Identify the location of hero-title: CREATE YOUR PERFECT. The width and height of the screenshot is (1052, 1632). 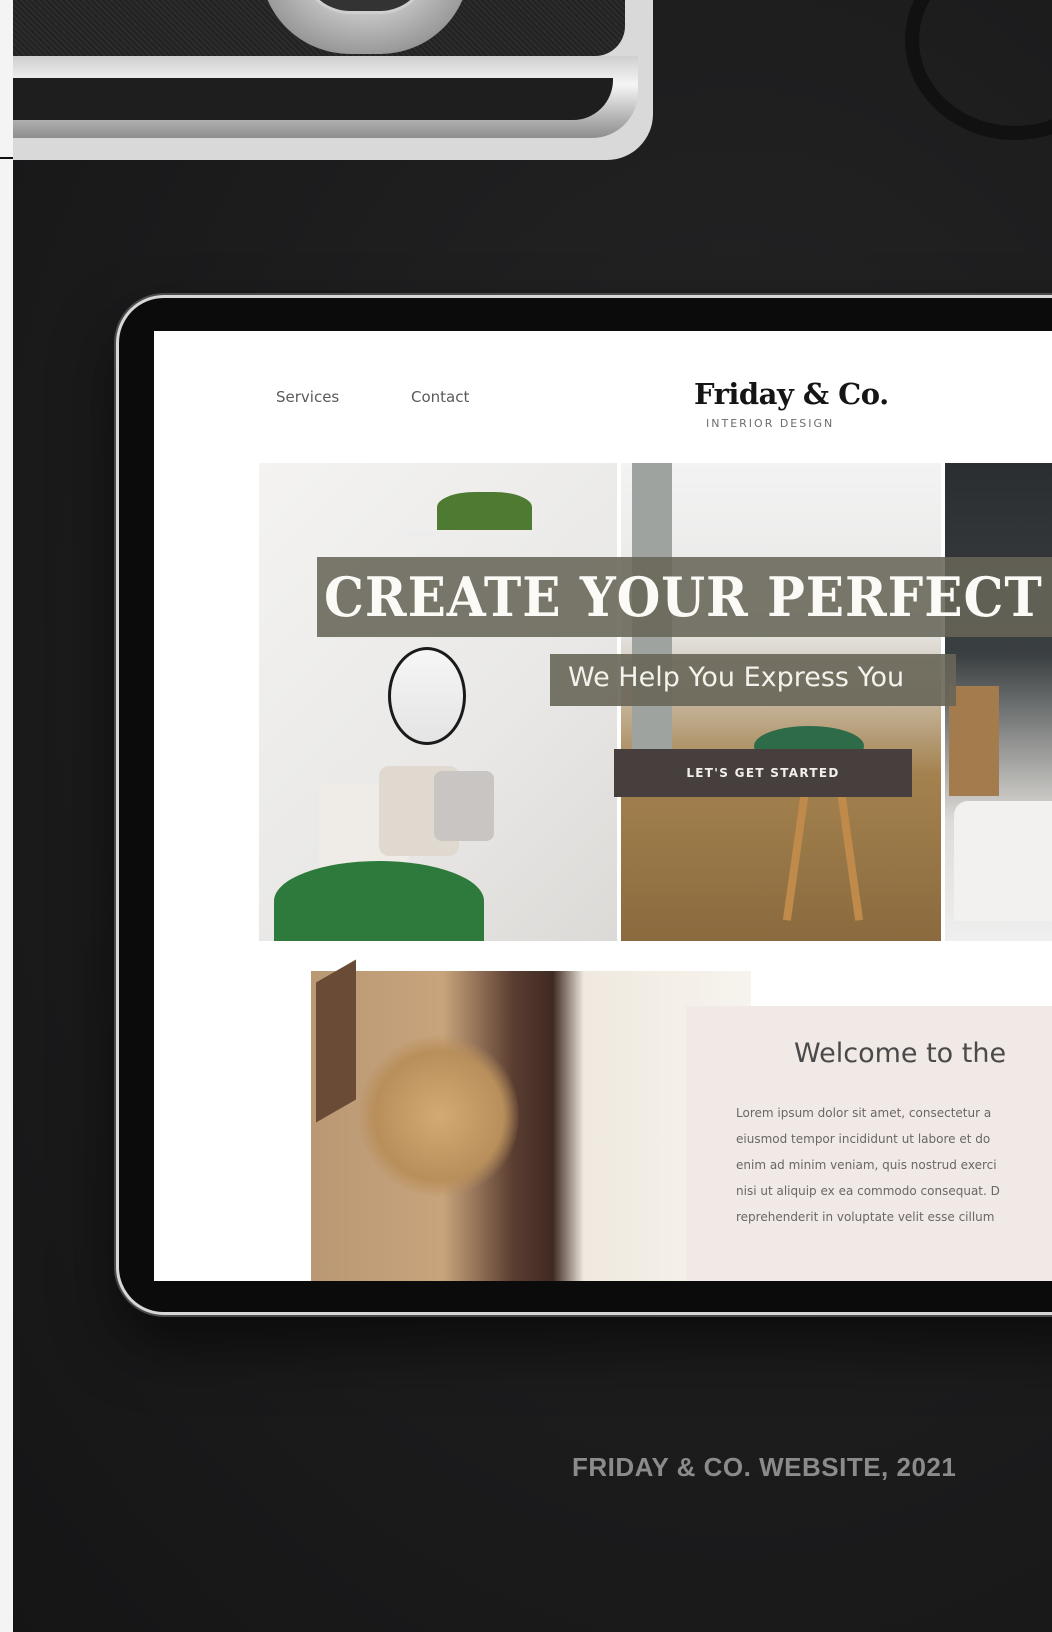
(683, 597).